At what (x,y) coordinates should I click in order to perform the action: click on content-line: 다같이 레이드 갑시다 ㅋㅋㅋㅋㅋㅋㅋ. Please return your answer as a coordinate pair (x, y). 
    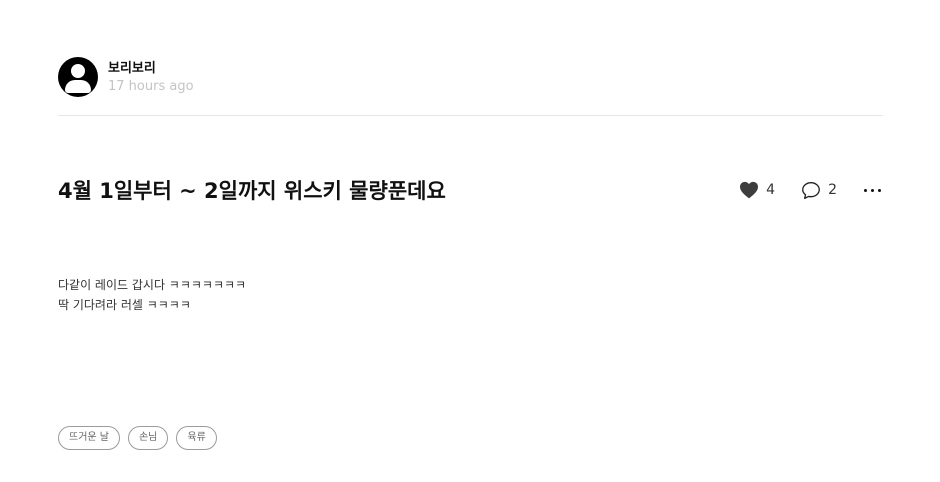
    Looking at the image, I should click on (152, 285).